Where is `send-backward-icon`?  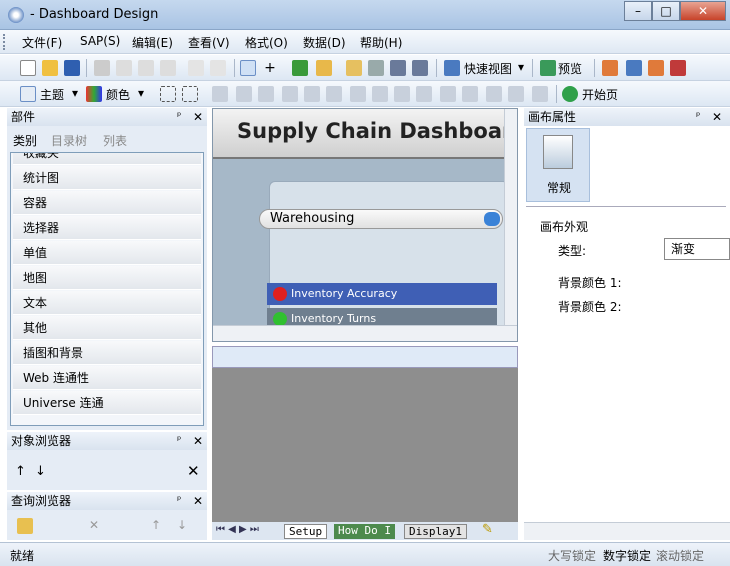
send-backward-icon is located at coordinates (516, 94).